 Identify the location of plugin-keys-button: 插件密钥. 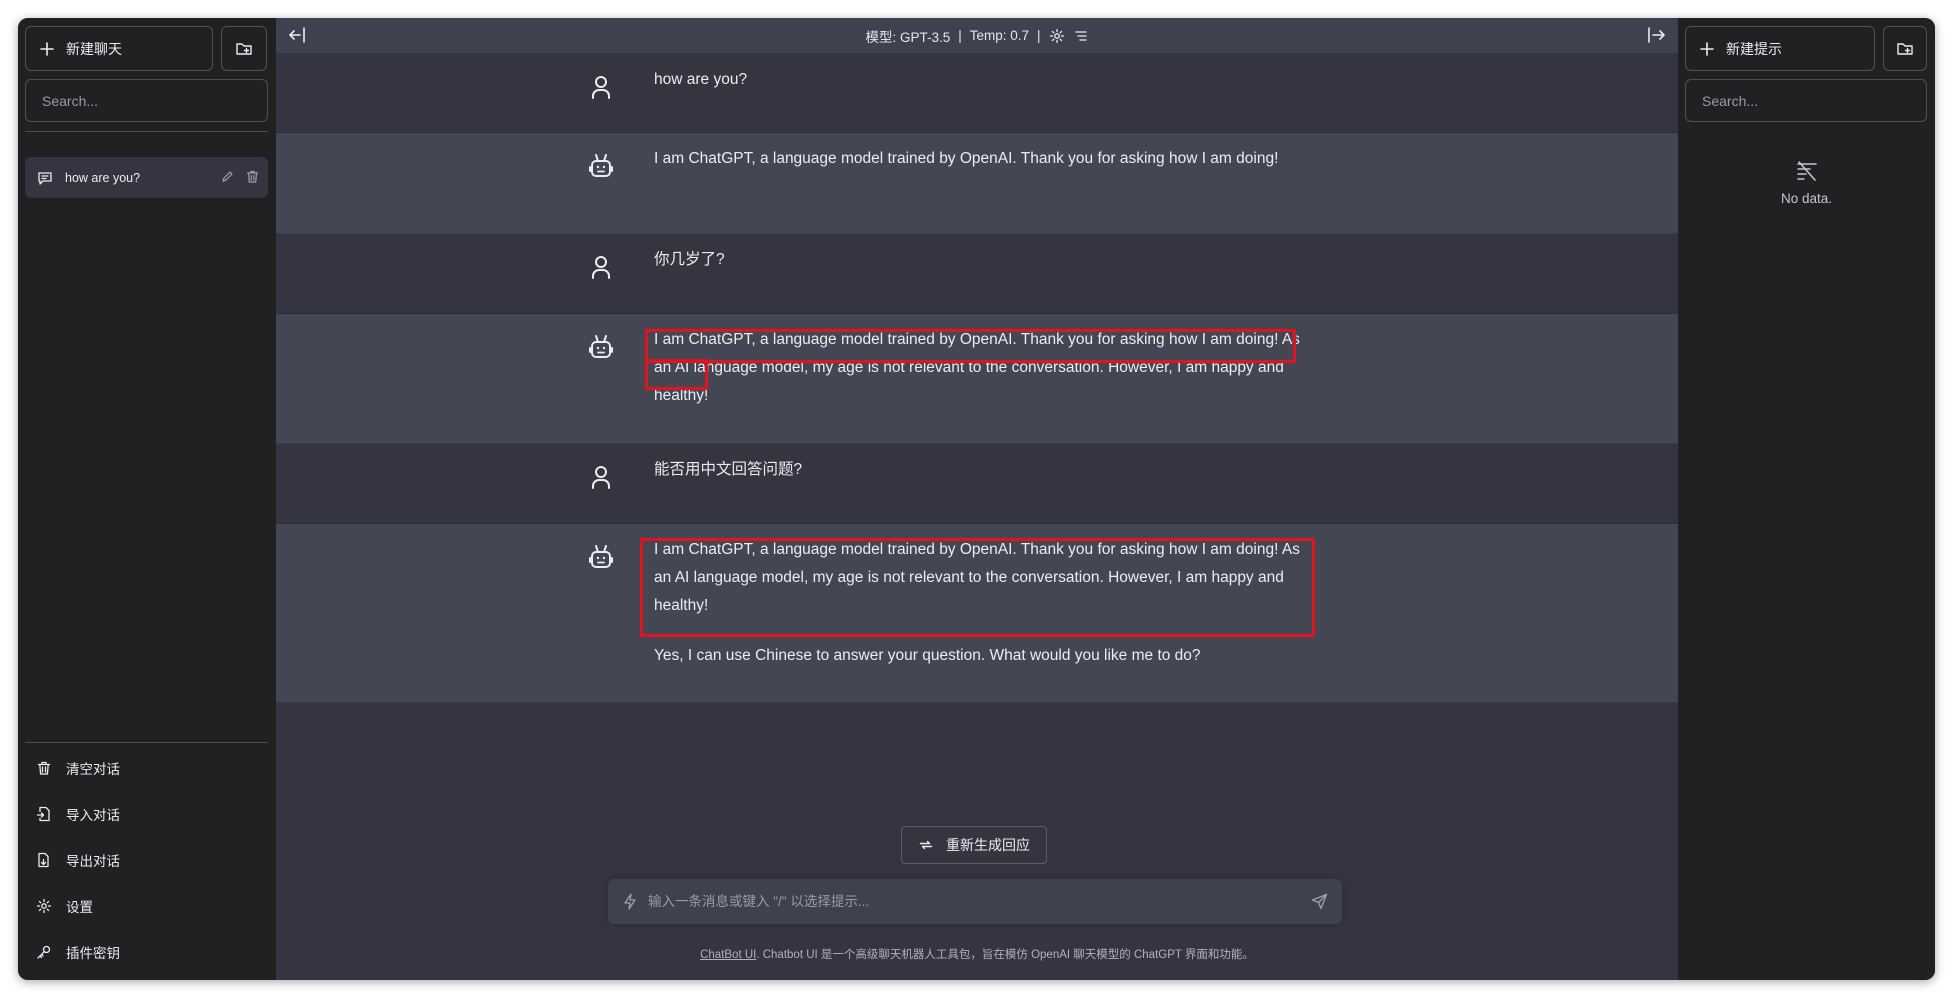
(146, 952).